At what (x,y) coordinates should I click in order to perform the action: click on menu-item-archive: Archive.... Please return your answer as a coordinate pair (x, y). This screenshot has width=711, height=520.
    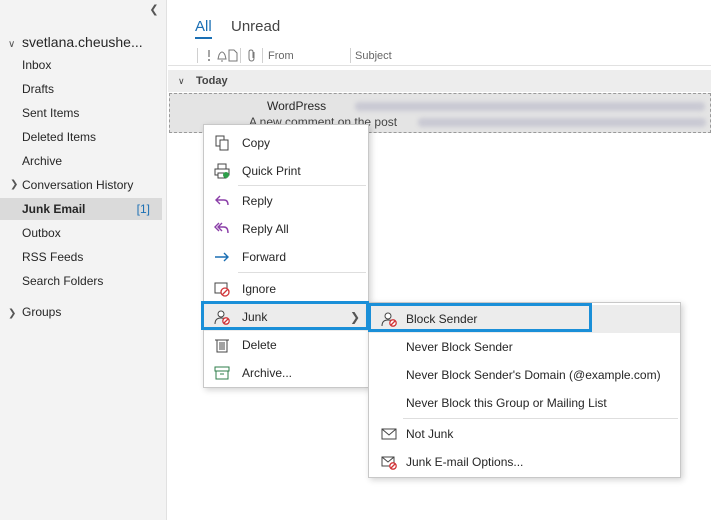
    Looking at the image, I should click on (286, 373).